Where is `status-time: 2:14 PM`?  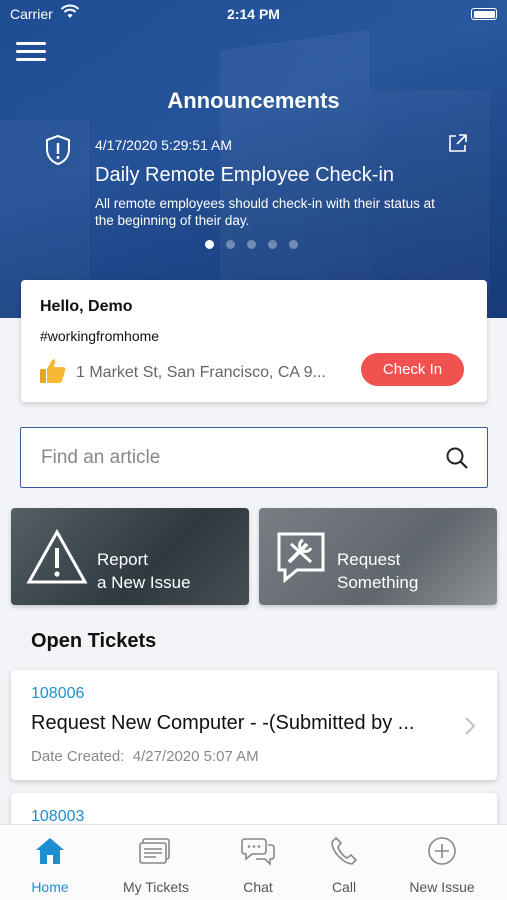 status-time: 2:14 PM is located at coordinates (253, 14).